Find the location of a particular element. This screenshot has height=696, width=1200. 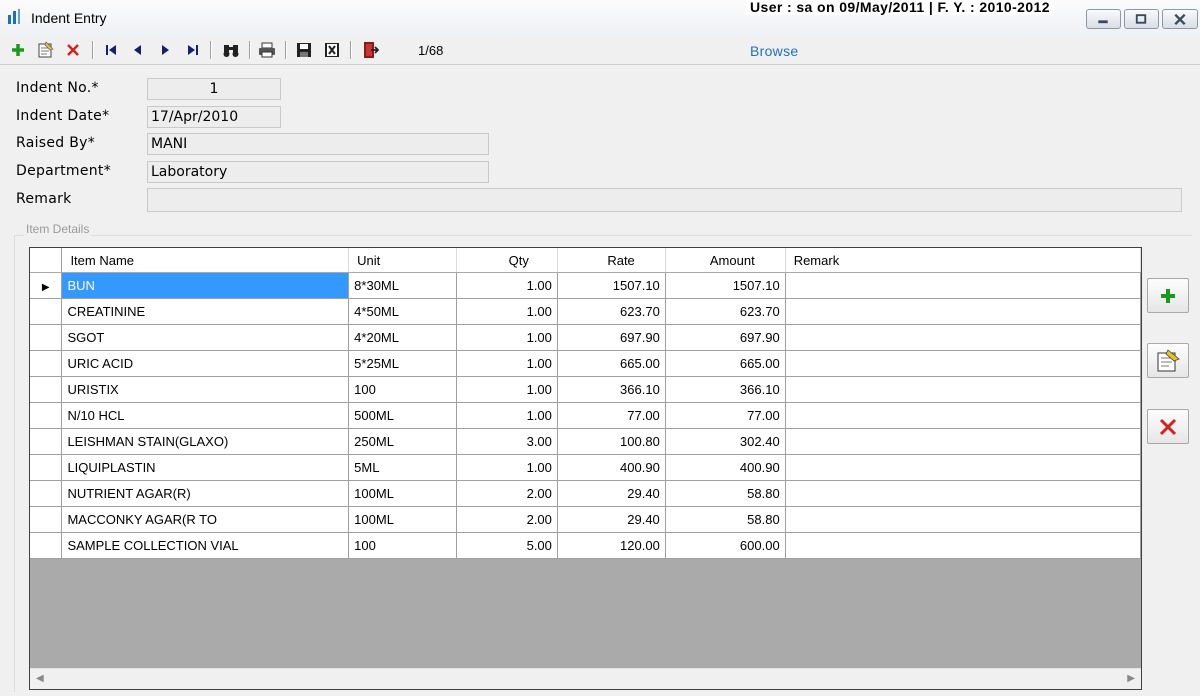

table-row: ▶ BUN 8*30ML 1.00 1507.10 1507.10 is located at coordinates (585, 285).